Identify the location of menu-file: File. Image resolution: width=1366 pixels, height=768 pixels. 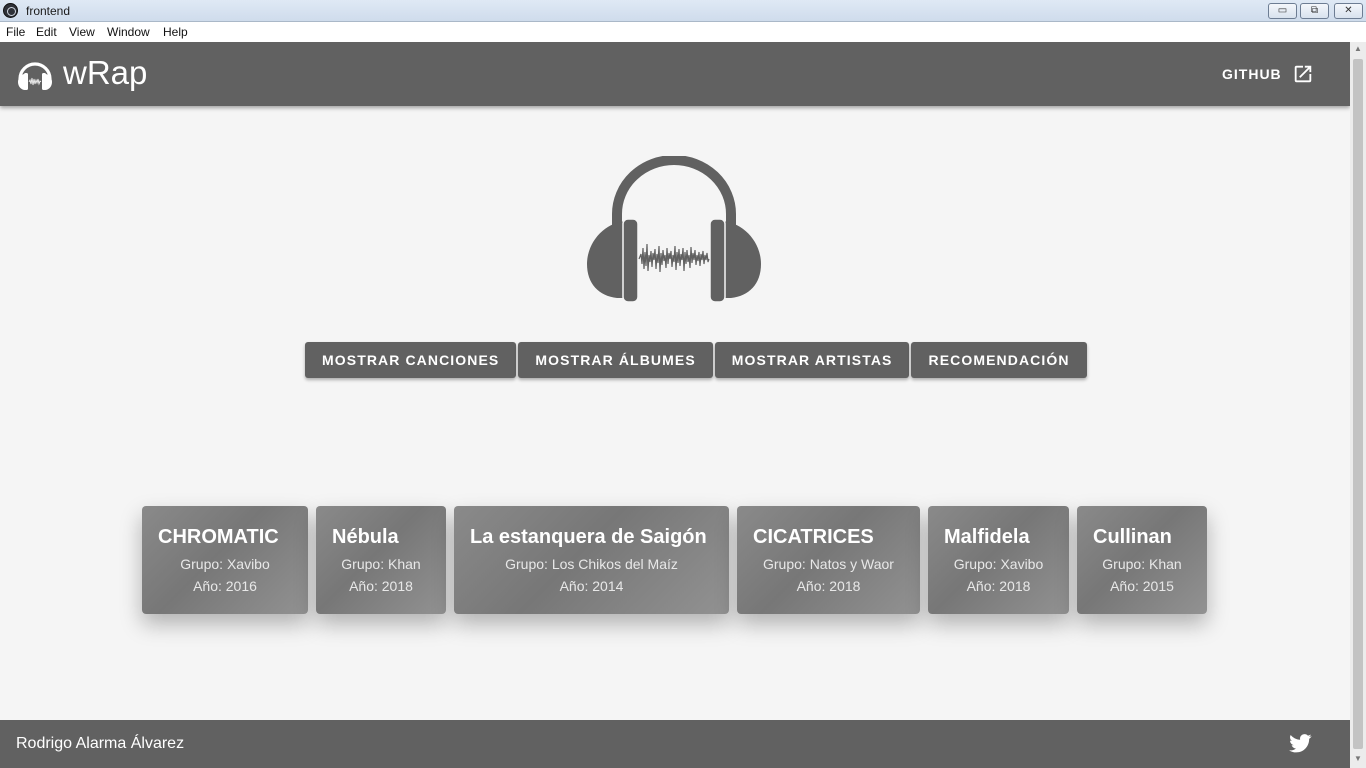
(15, 32).